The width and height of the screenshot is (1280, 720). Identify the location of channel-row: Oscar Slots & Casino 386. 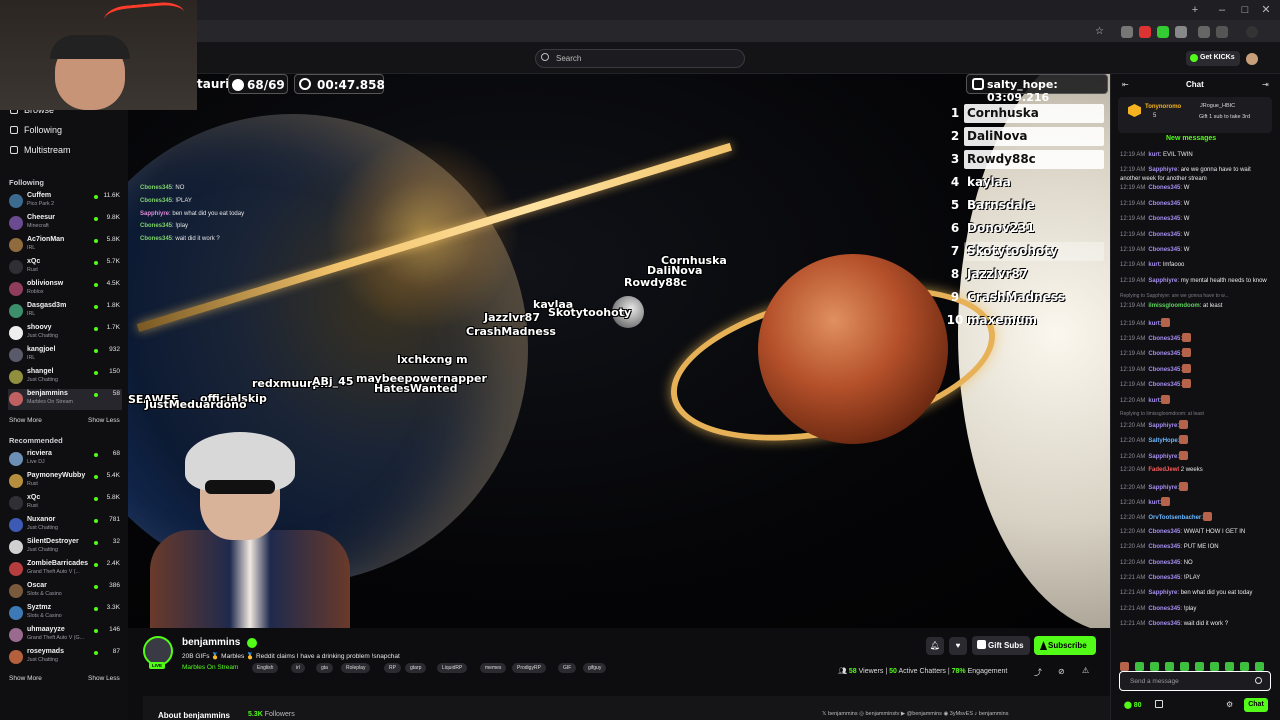
(65, 591).